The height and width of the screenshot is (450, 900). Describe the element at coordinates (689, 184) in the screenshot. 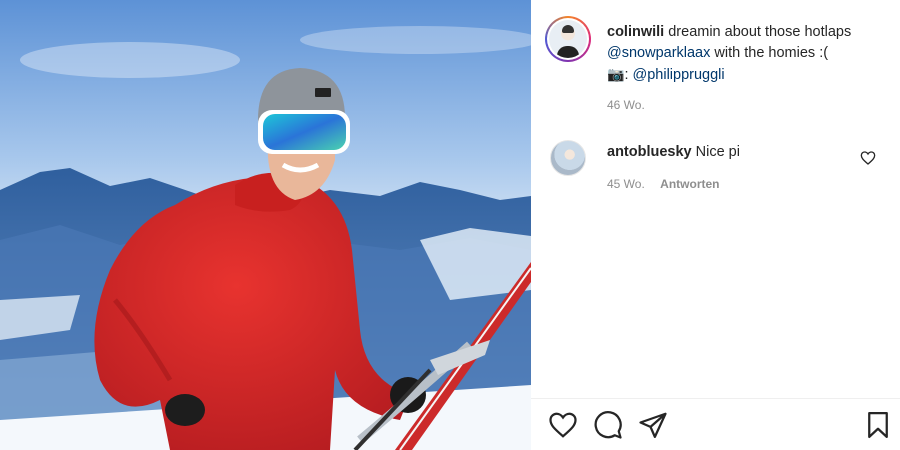

I see `reply-button: Antworten` at that location.